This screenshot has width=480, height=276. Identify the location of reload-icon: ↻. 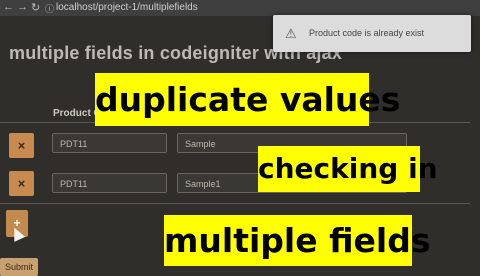
(35, 7).